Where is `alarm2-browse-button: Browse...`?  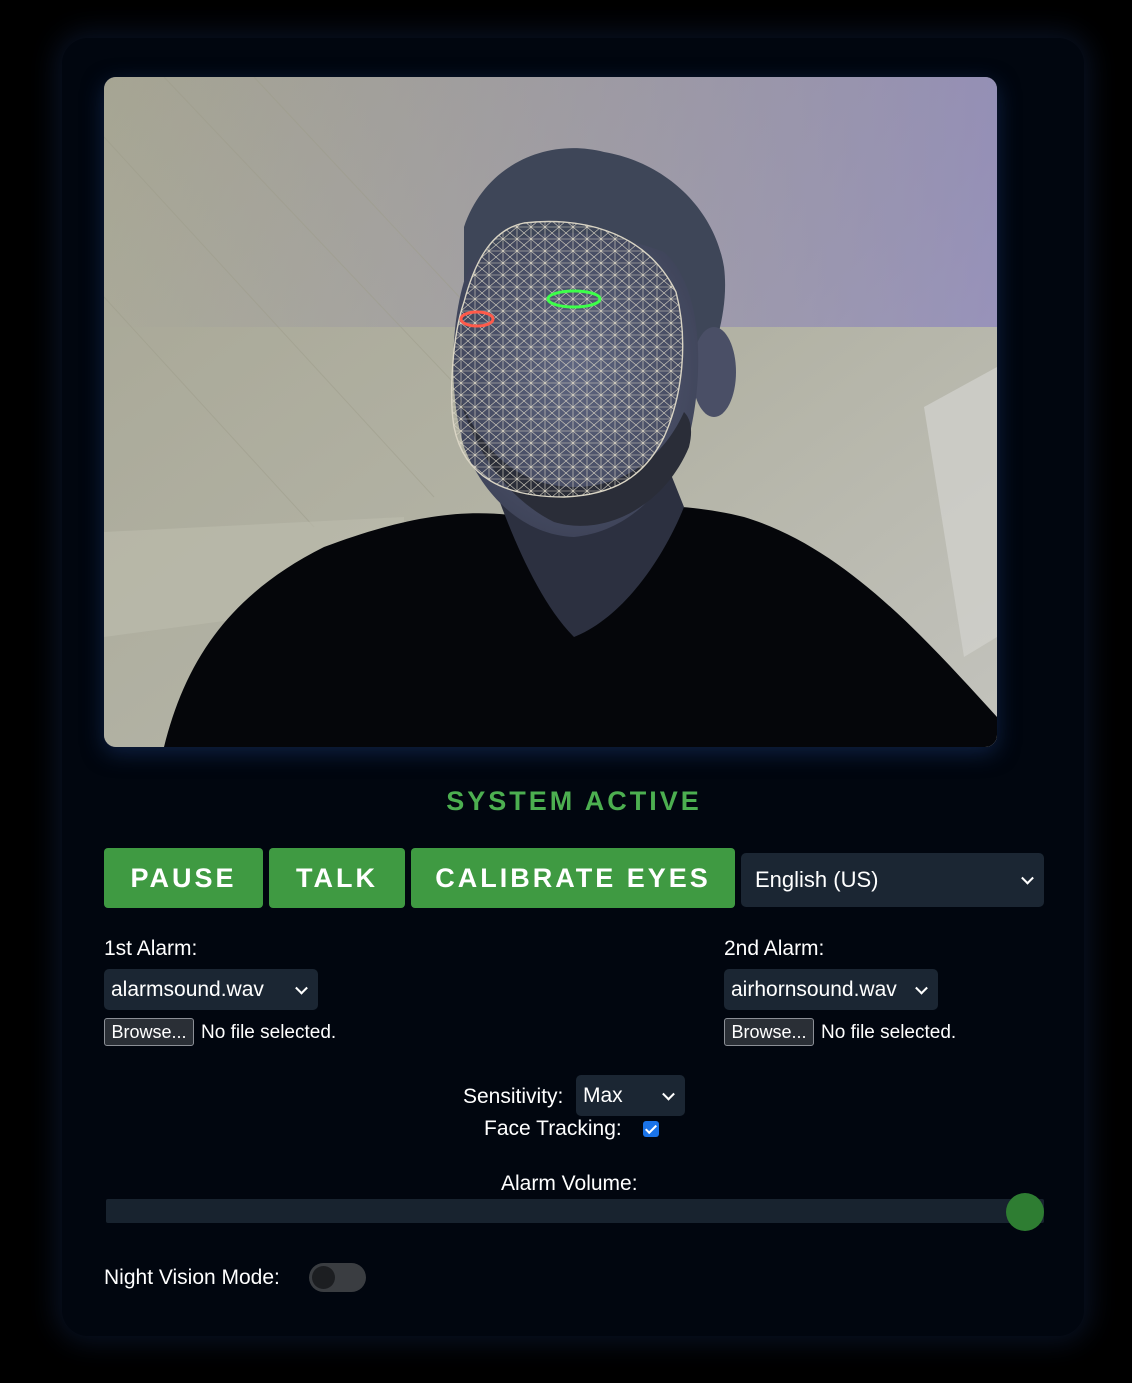
alarm2-browse-button: Browse... is located at coordinates (769, 1032).